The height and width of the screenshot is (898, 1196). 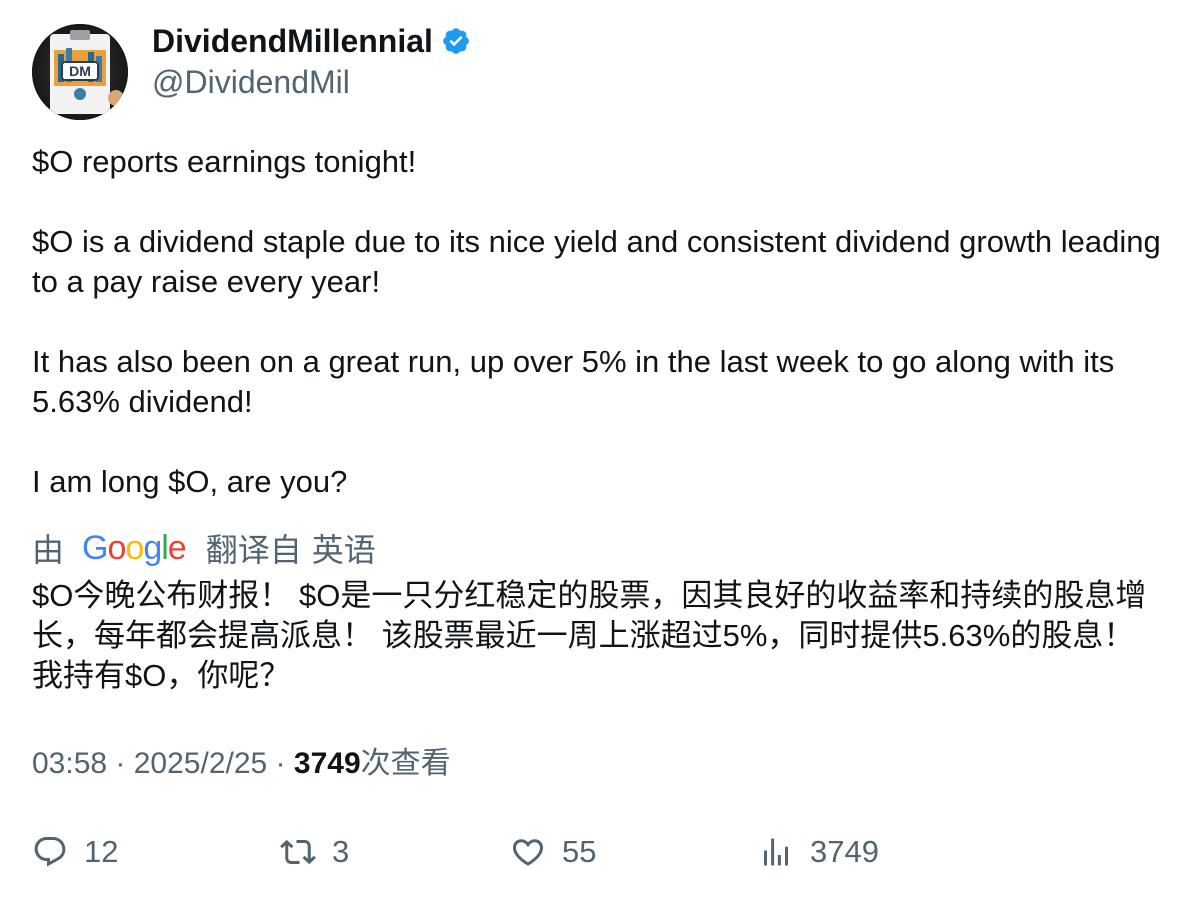 I want to click on reply-button: 12, so click(x=75, y=852).